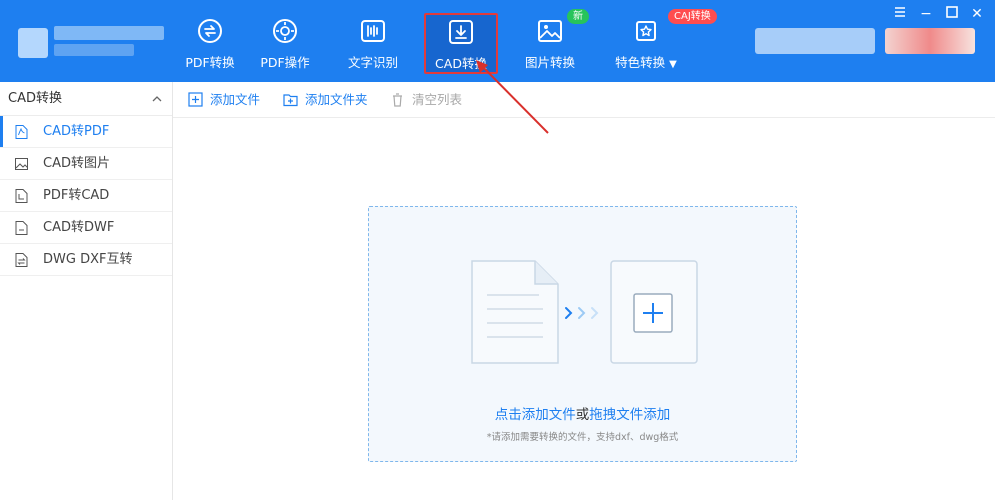 This screenshot has height=500, width=995. What do you see at coordinates (86, 99) in the screenshot?
I see `sidebar-header: CAD转换` at bounding box center [86, 99].